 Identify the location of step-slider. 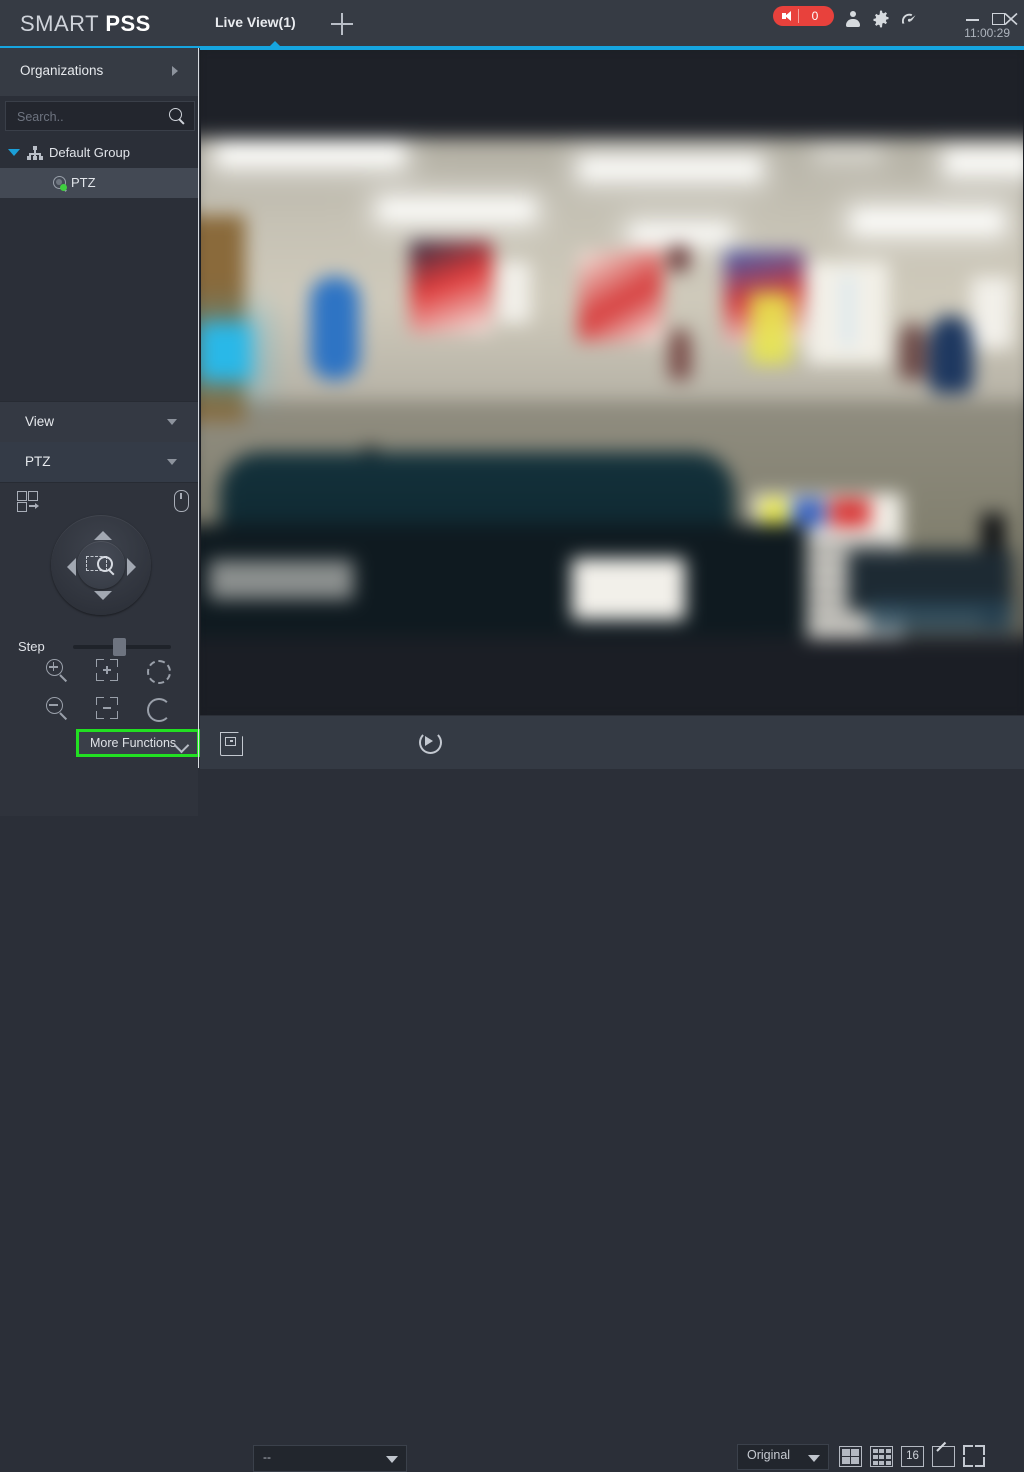
(122, 647).